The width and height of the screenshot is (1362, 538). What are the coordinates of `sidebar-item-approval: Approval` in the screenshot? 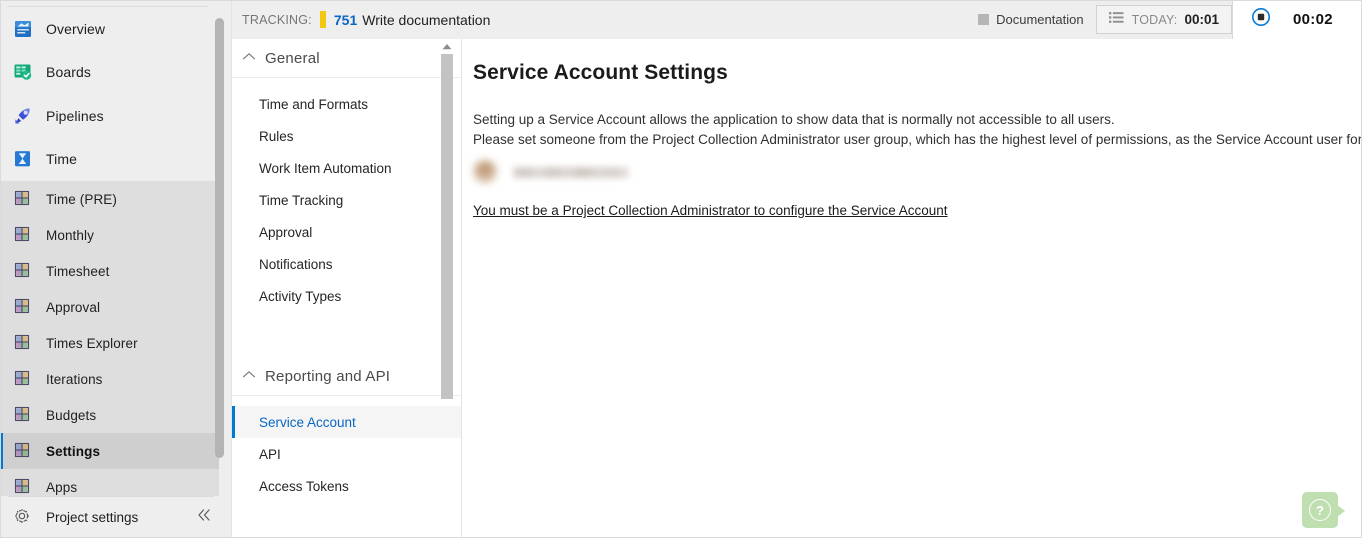 It's located at (109, 307).